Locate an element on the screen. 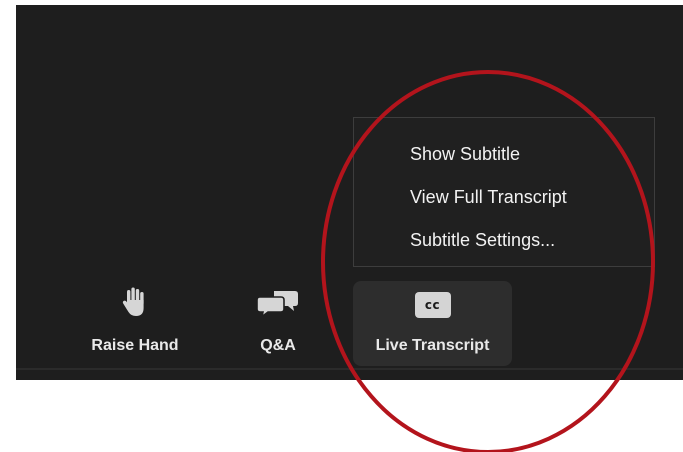  view-full-transcript-menu-item: View Full Transcript is located at coordinates (488, 197).